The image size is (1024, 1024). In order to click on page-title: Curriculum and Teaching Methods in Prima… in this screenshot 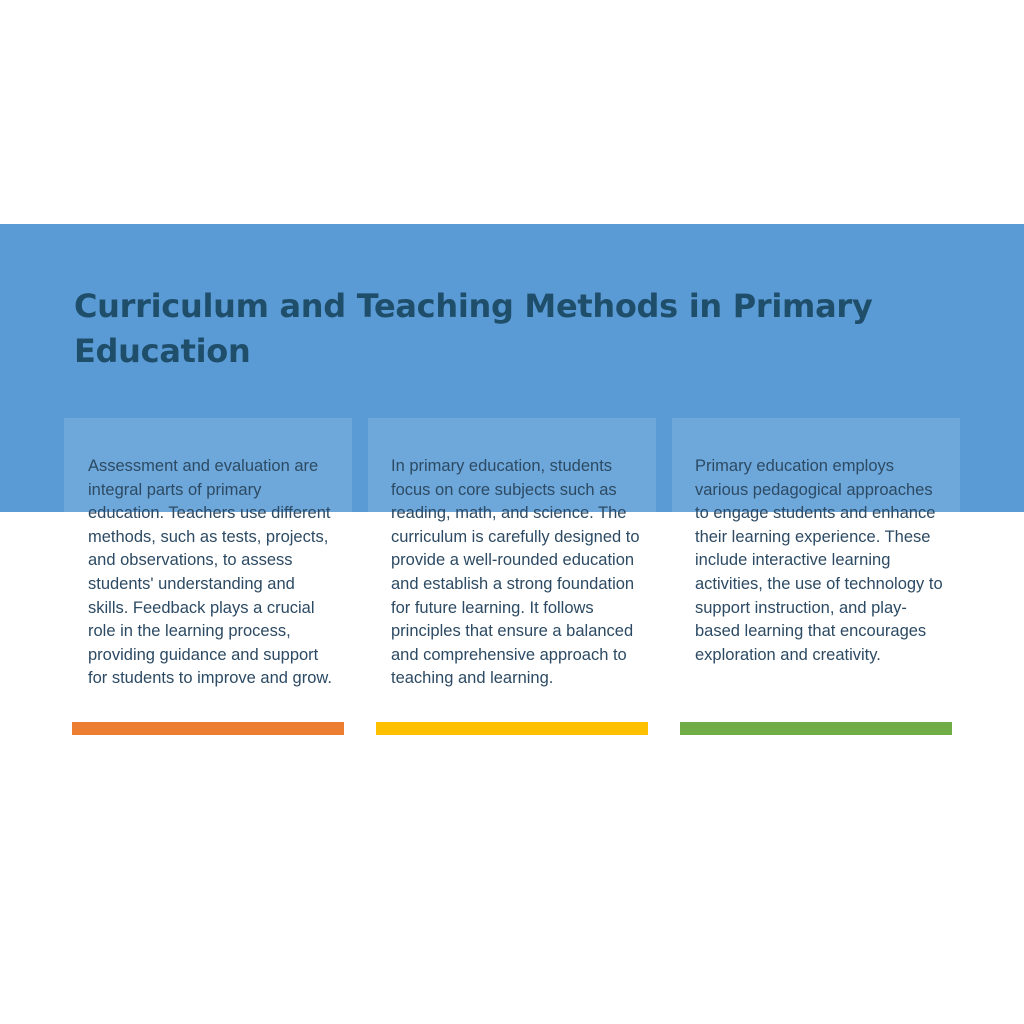, I will do `click(473, 328)`.